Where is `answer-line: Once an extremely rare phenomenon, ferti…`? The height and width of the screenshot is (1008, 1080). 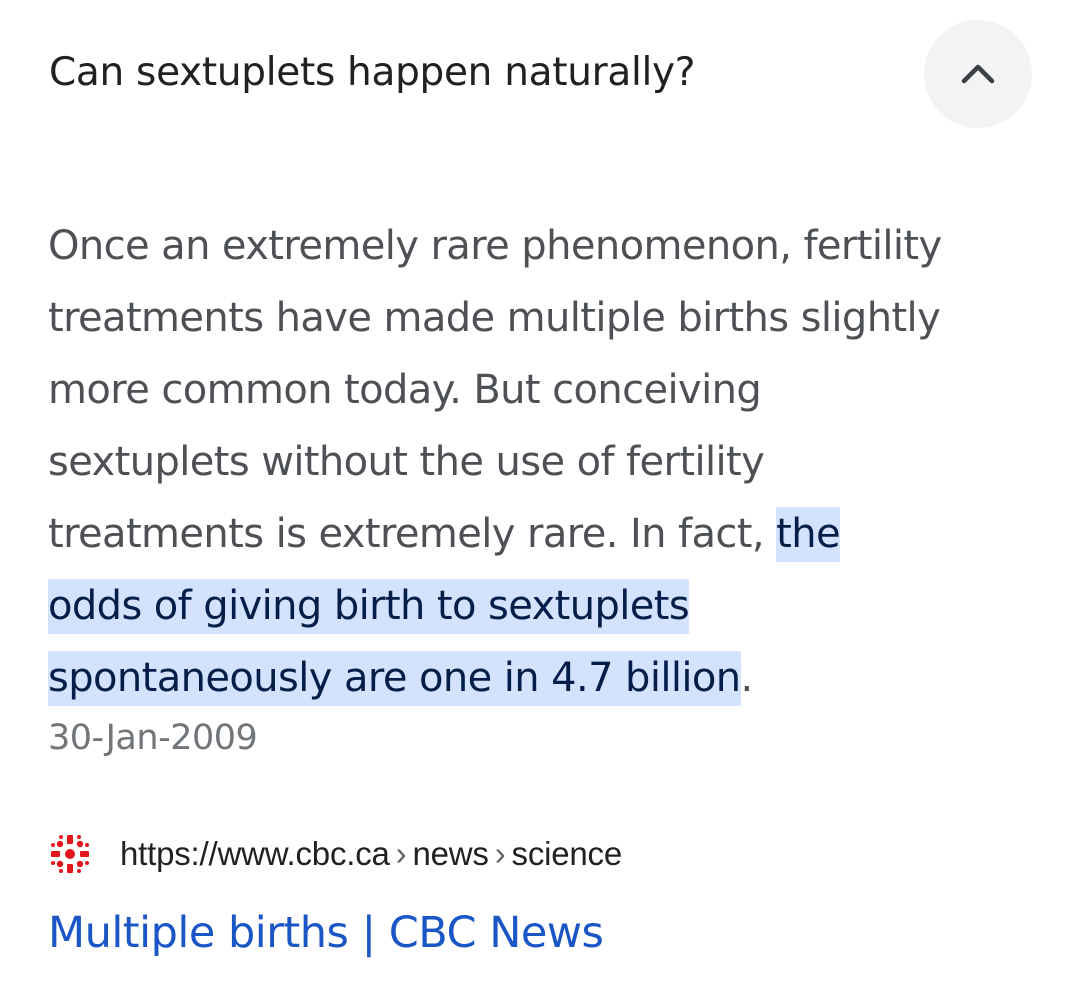 answer-line: Once an extremely rare phenomenon, ferti… is located at coordinates (495, 246).